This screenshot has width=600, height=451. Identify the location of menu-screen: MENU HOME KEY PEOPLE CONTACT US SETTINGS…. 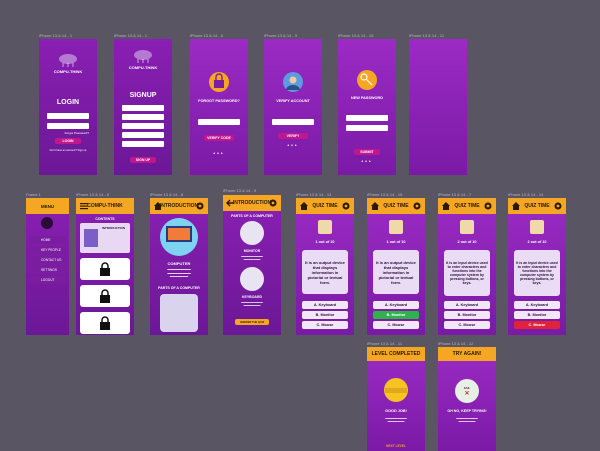
(47, 266).